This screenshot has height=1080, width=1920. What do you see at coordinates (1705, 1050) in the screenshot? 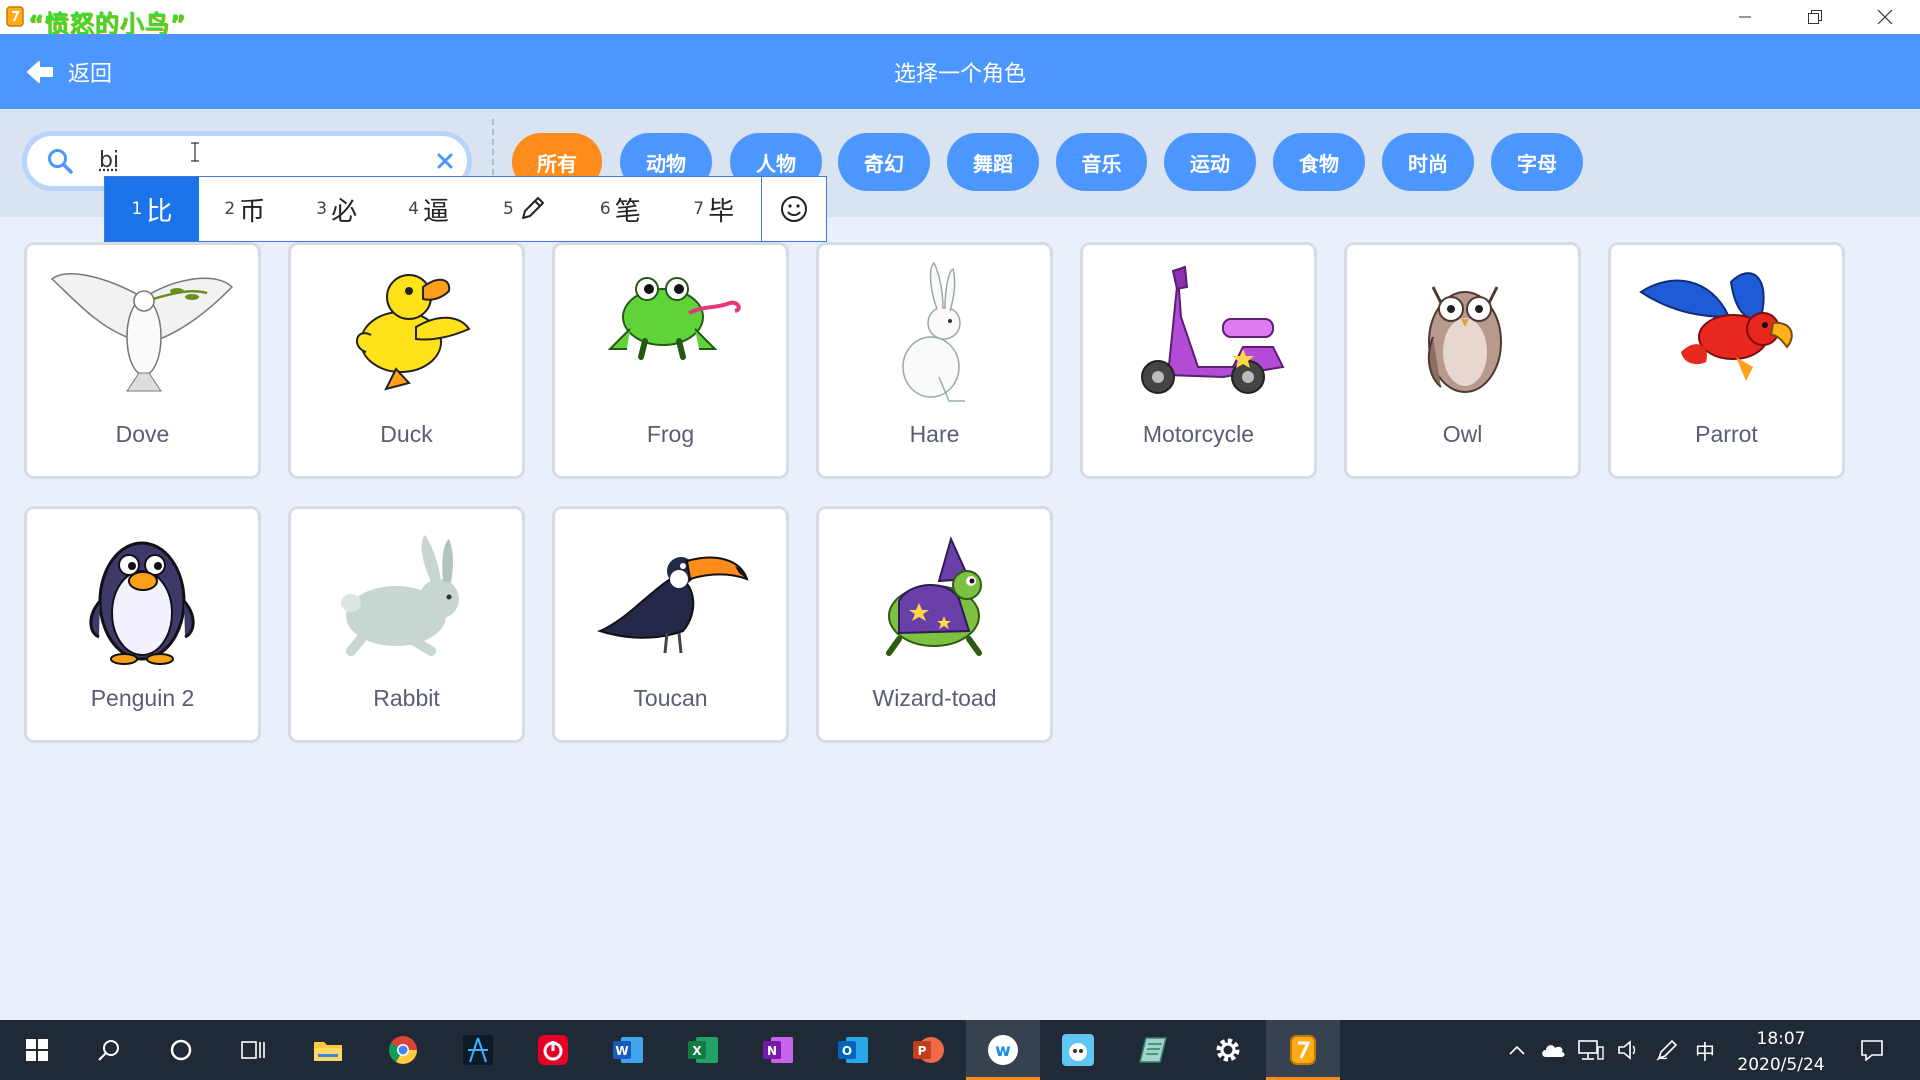
I see `tray-ime-indicator: 中` at bounding box center [1705, 1050].